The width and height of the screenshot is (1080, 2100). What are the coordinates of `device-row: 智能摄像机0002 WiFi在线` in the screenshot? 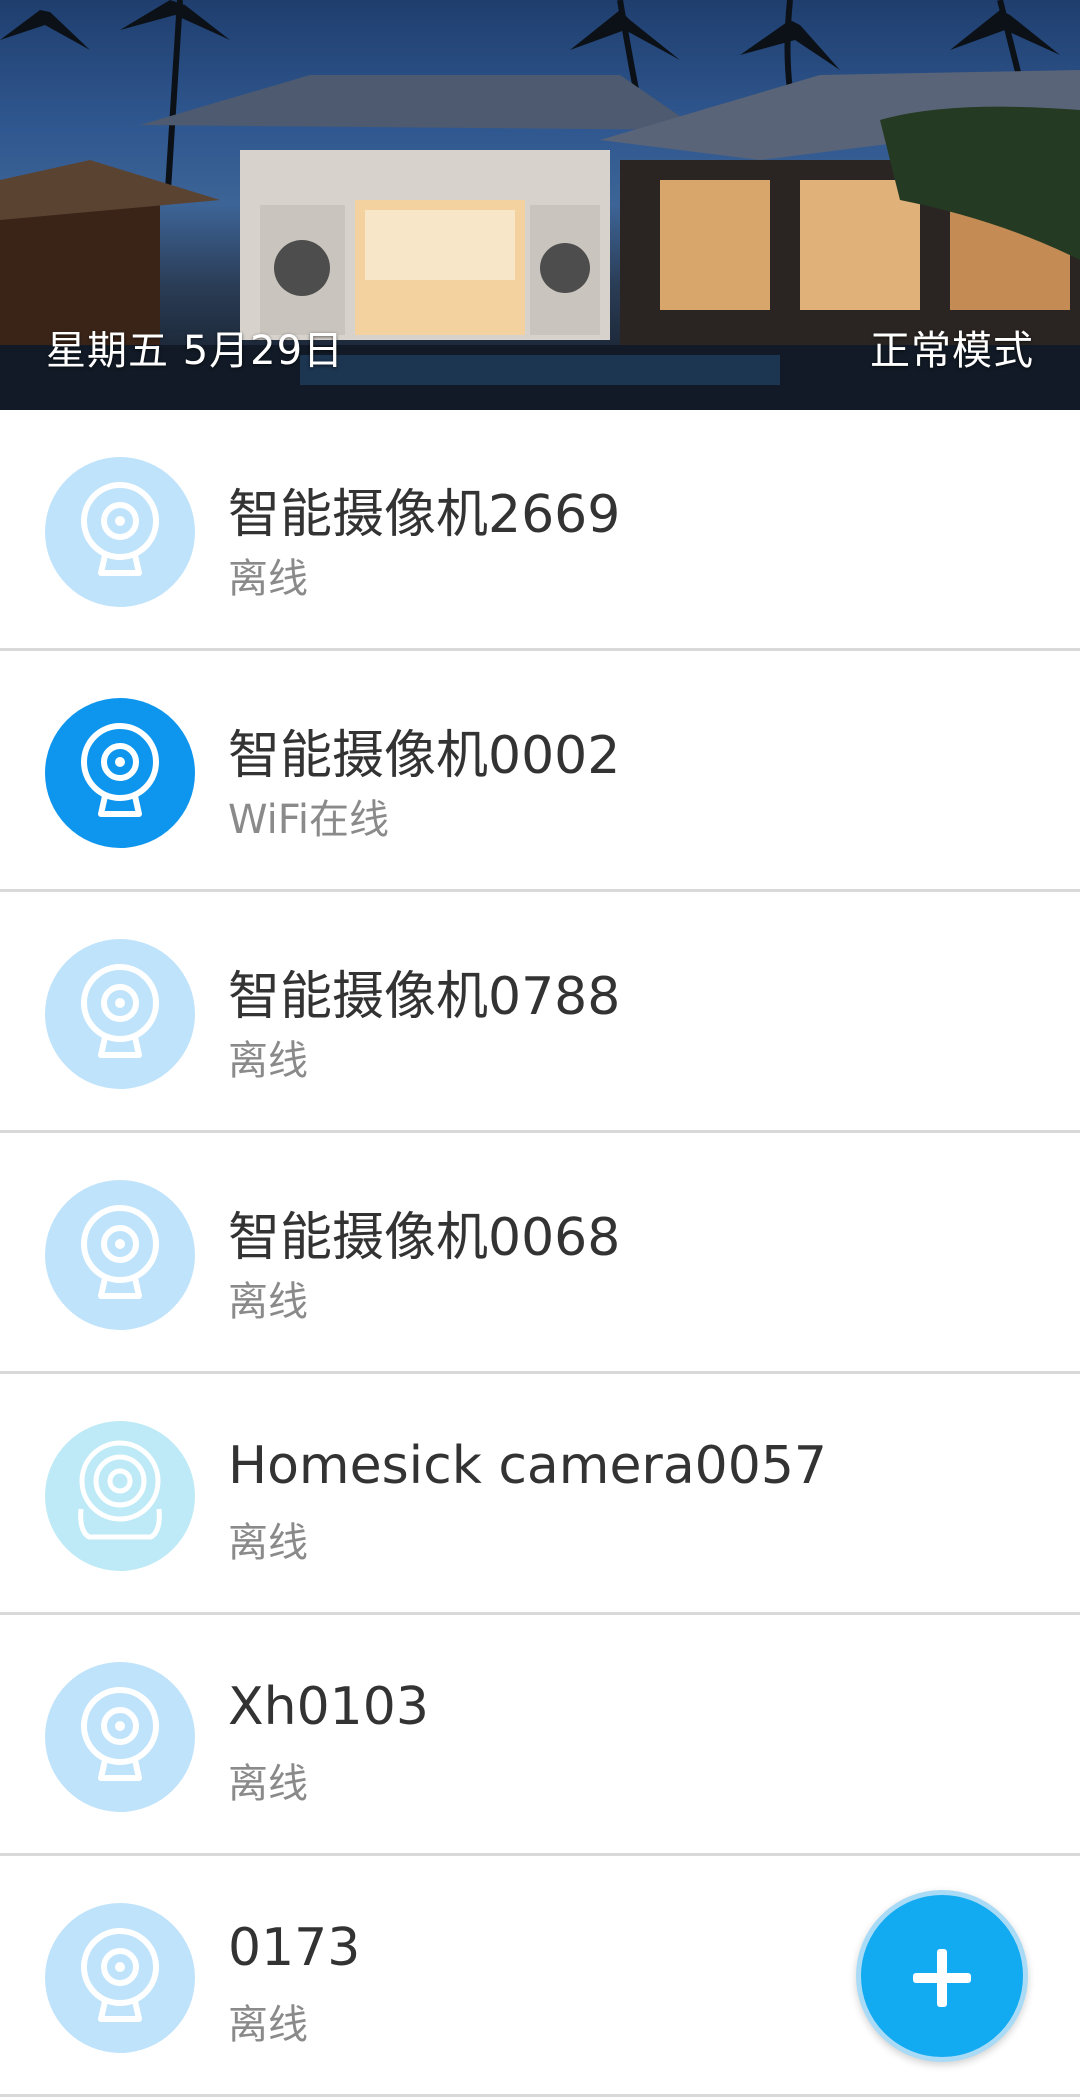 It's located at (540, 771).